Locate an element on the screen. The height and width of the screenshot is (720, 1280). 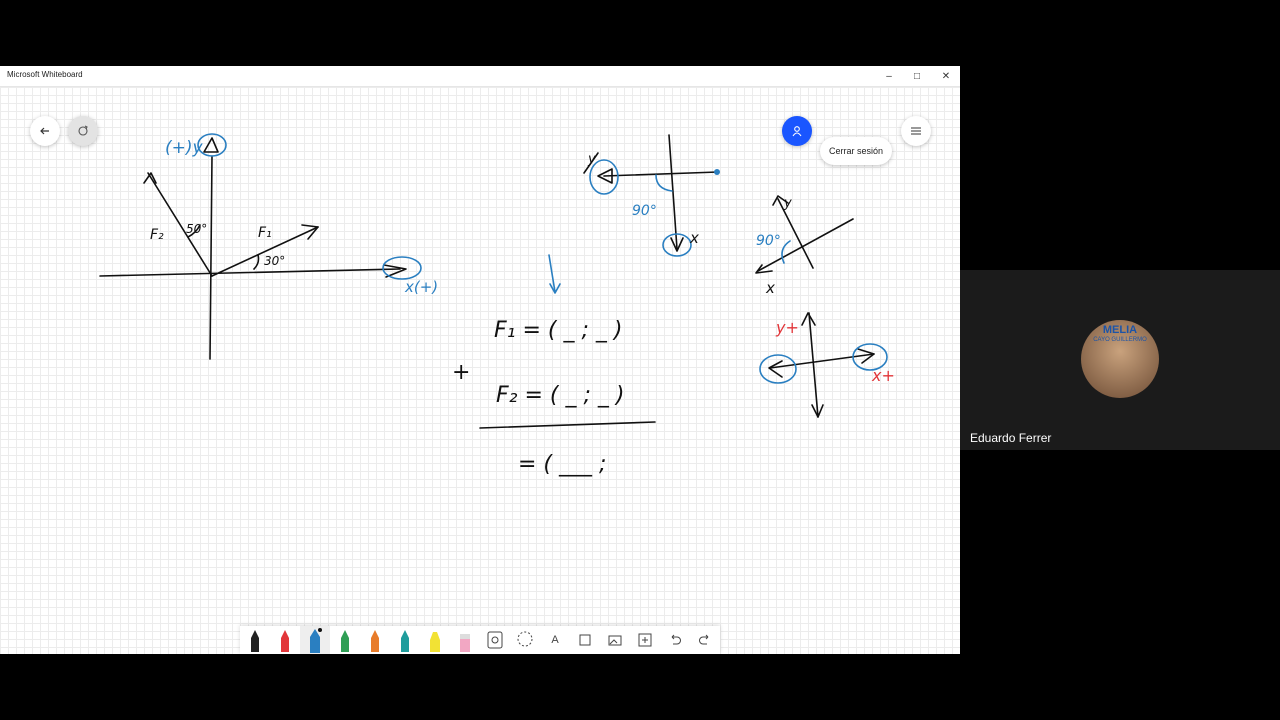
back-button is located at coordinates (45, 131).